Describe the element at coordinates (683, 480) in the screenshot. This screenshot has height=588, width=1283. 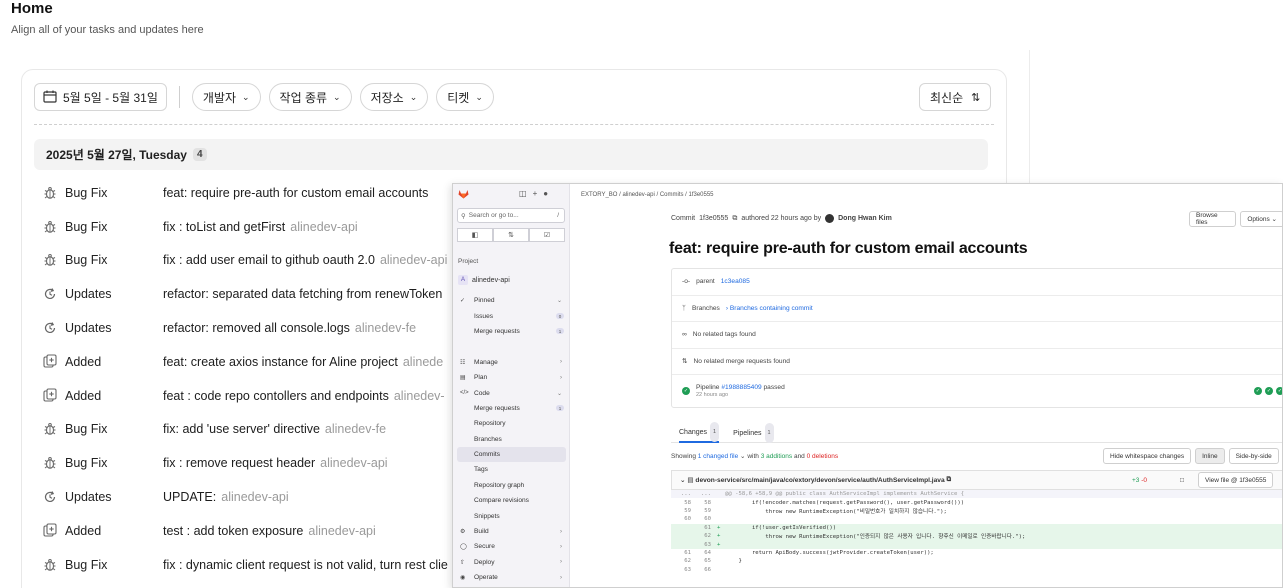
I see `collapse-icon: ⌄` at that location.